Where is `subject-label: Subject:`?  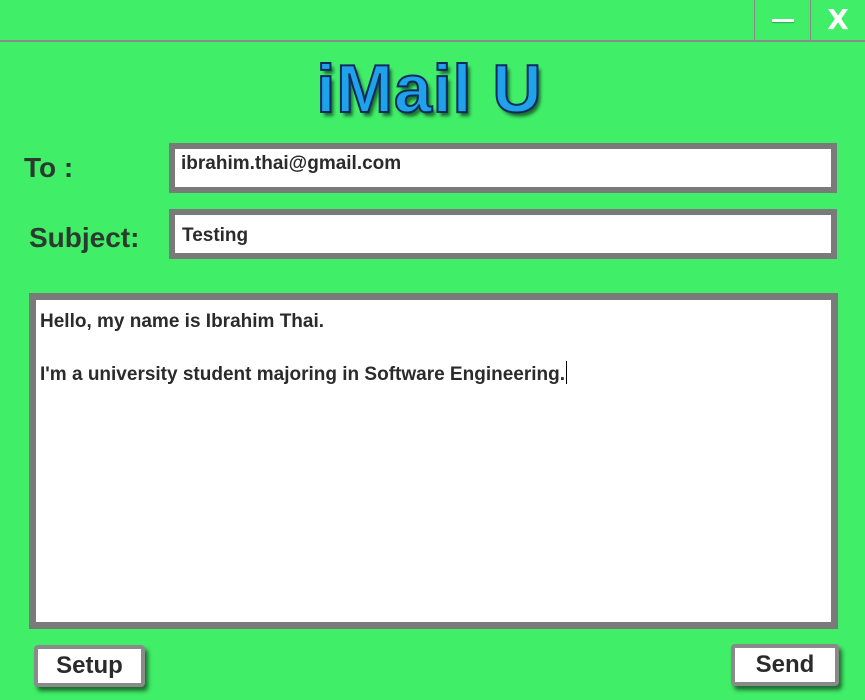
subject-label: Subject: is located at coordinates (84, 237).